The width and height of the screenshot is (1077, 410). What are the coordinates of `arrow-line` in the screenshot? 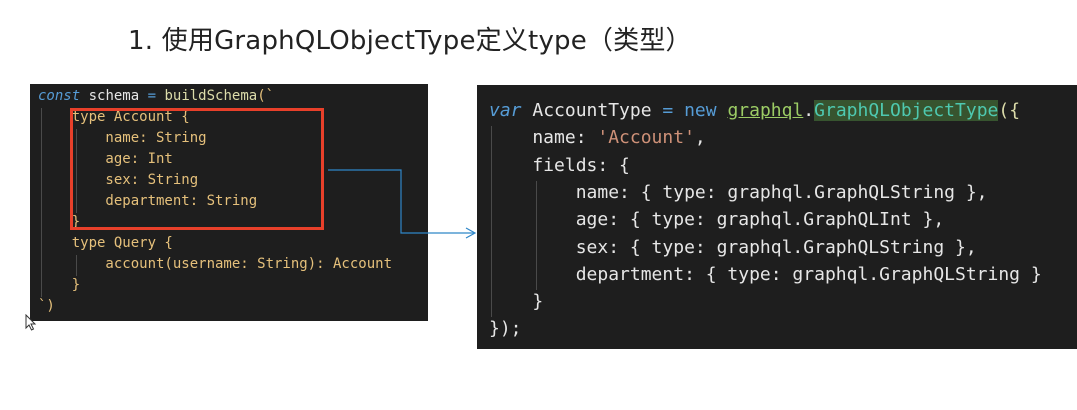 It's located at (401, 201).